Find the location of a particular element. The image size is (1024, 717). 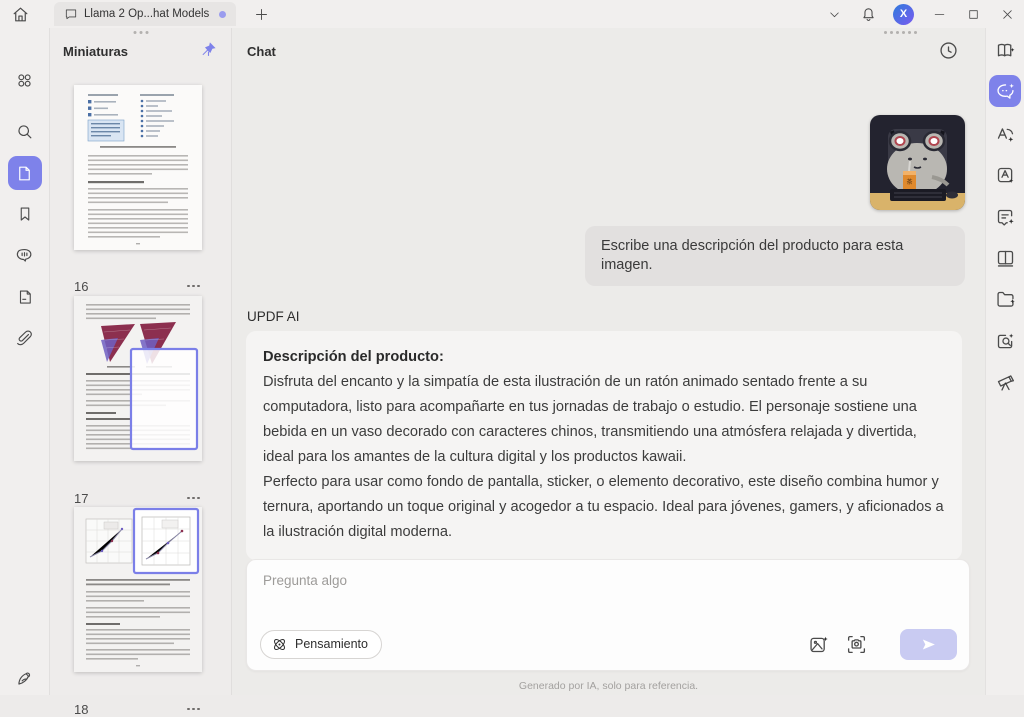

user-attached-image: 茶 is located at coordinates (917, 162).